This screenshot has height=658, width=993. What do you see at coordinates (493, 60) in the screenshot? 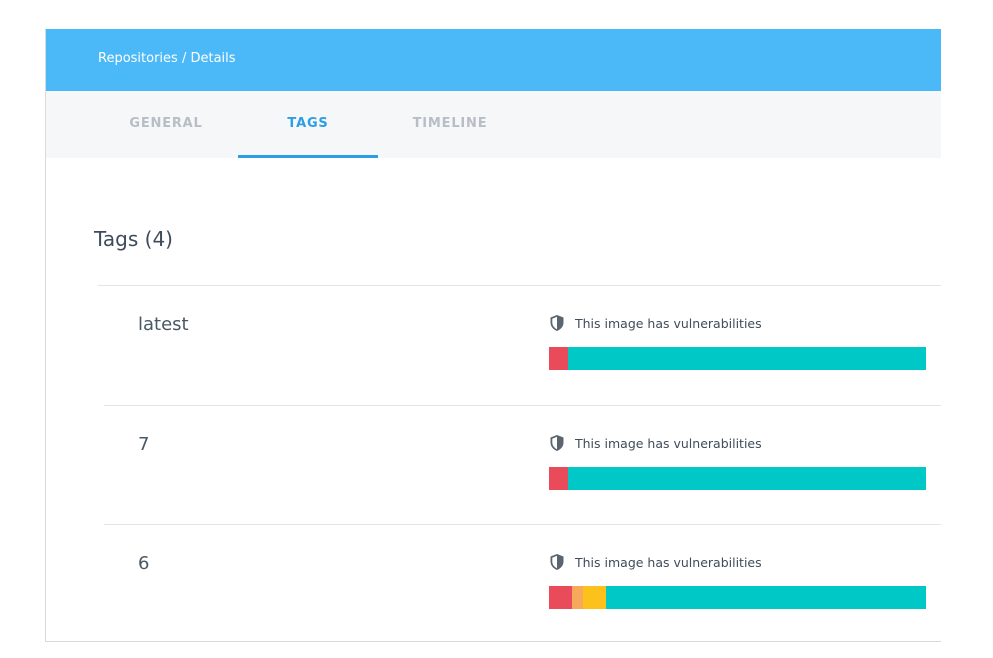
I see `page-header: Repositories / Details` at bounding box center [493, 60].